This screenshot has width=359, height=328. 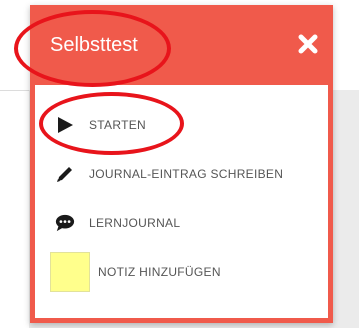 I want to click on speech-bubble-icon, so click(x=65, y=223).